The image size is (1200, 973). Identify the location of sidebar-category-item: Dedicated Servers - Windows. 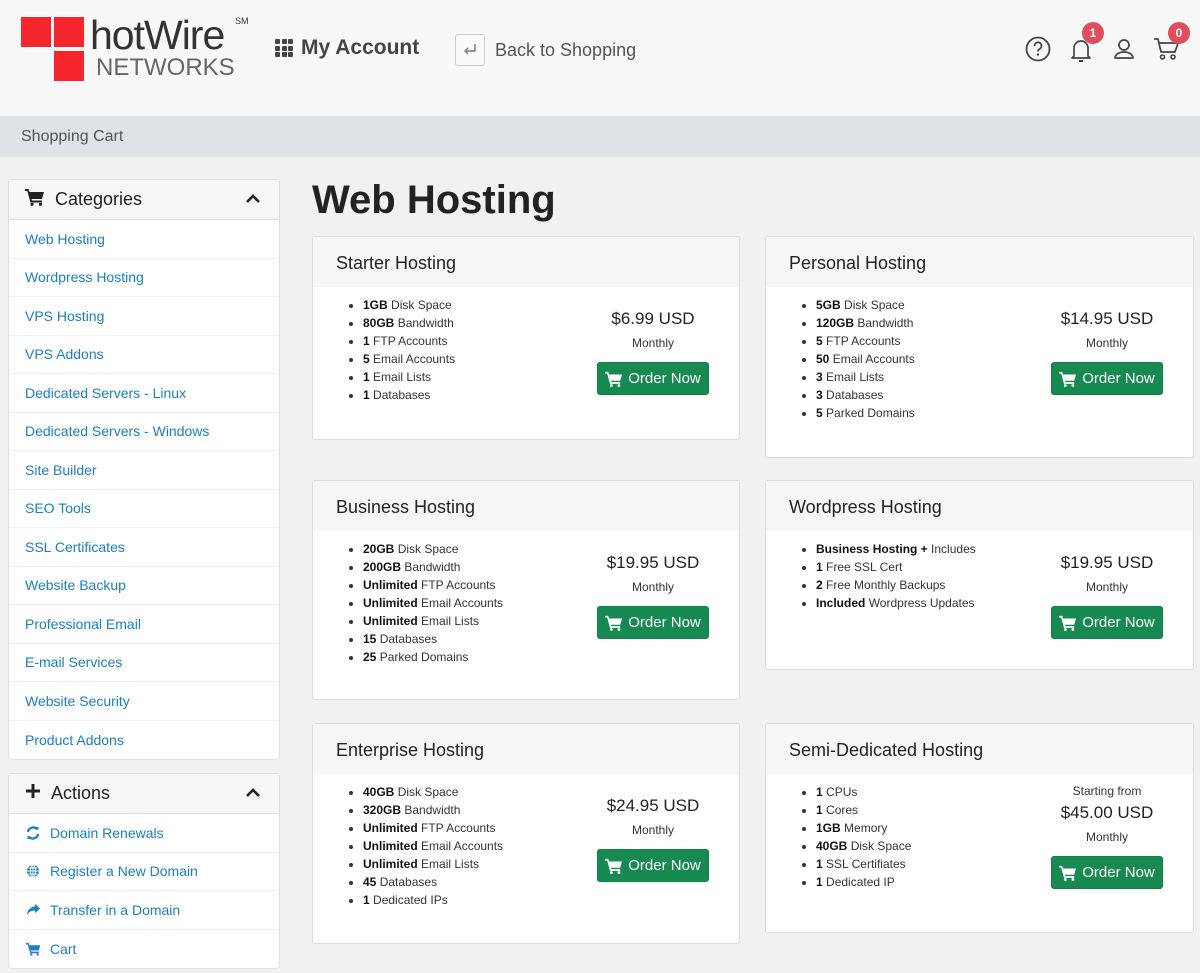
(144, 432).